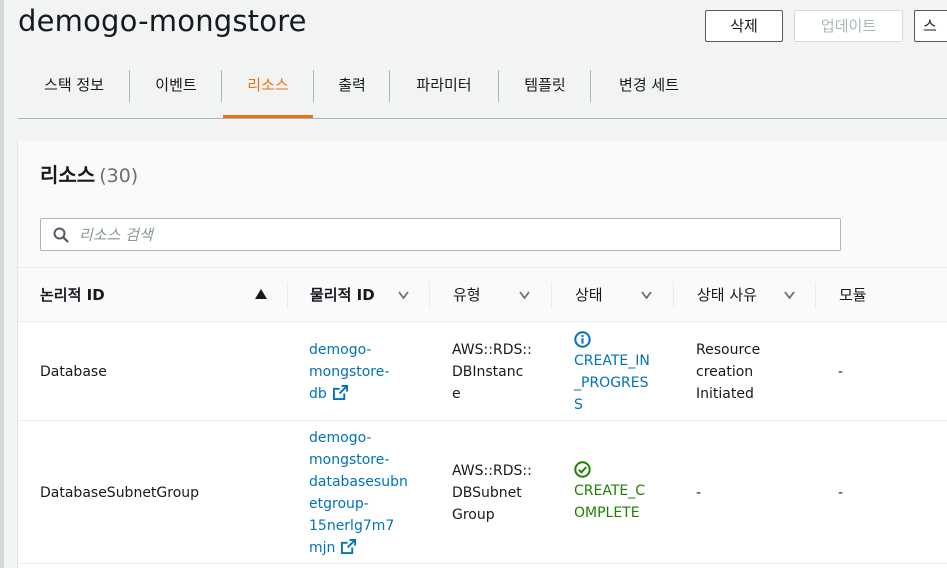  Describe the element at coordinates (366, 482) in the screenshot. I see `physical-id-line: databasesubn` at that location.